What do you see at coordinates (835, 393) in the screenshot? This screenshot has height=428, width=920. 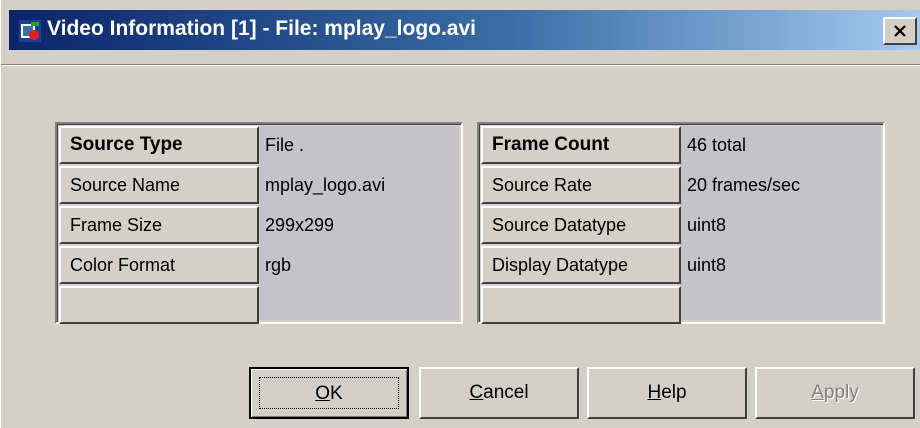 I see `apply-button: Apply` at bounding box center [835, 393].